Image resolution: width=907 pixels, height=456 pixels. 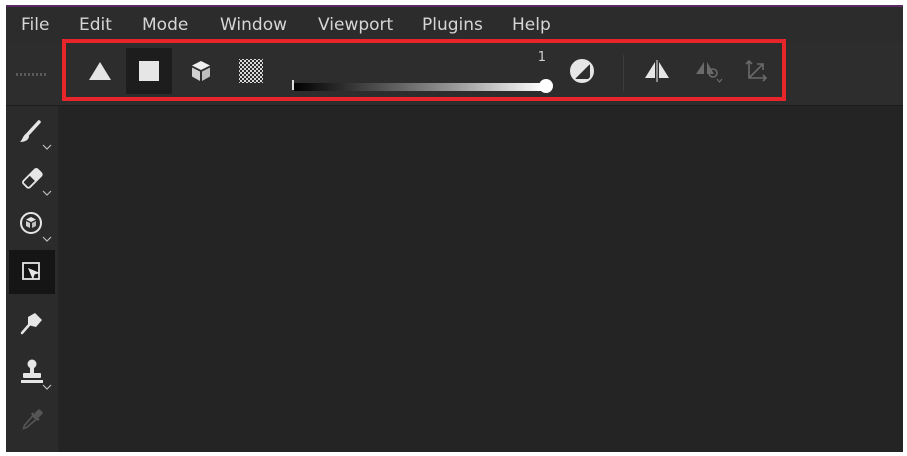 What do you see at coordinates (95, 25) in the screenshot?
I see `menu-edit: Edit` at bounding box center [95, 25].